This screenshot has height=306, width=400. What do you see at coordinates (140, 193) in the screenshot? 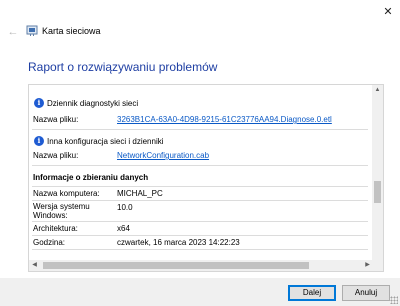
I see `computer-name-value: MICHAL_PC` at bounding box center [140, 193].